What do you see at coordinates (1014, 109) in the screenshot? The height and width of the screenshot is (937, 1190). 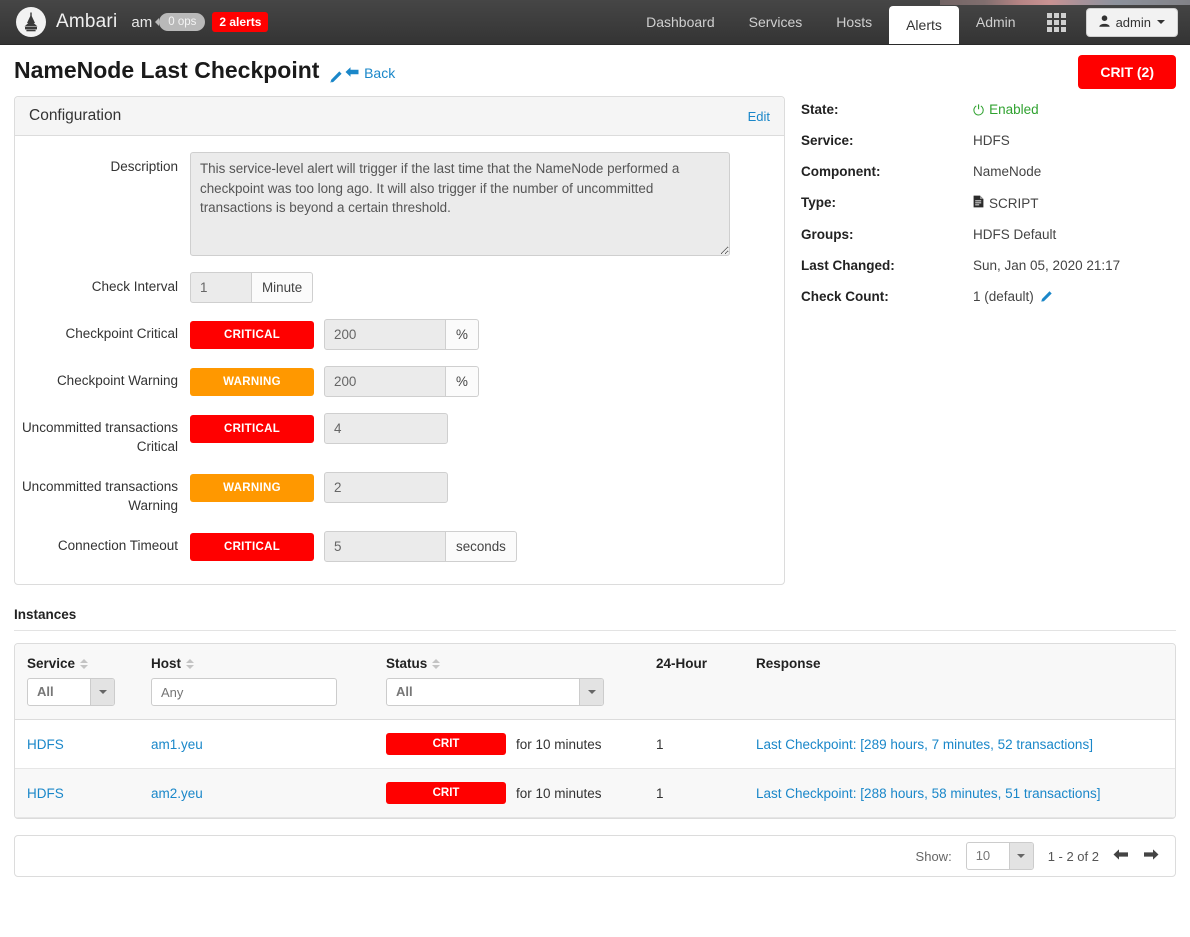 I see `detail-state-text: Enabled` at bounding box center [1014, 109].